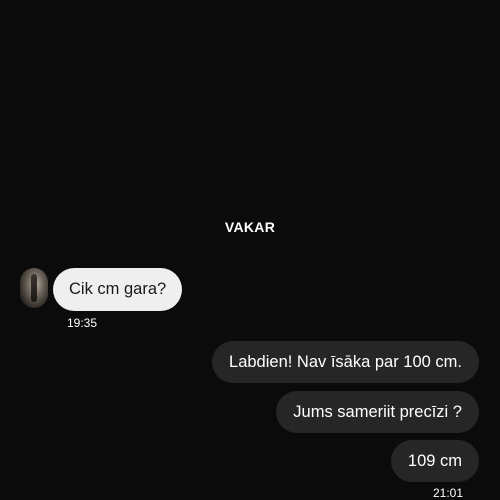 The height and width of the screenshot is (500, 500). What do you see at coordinates (82, 323) in the screenshot?
I see `incoming-message-time: 19:35` at bounding box center [82, 323].